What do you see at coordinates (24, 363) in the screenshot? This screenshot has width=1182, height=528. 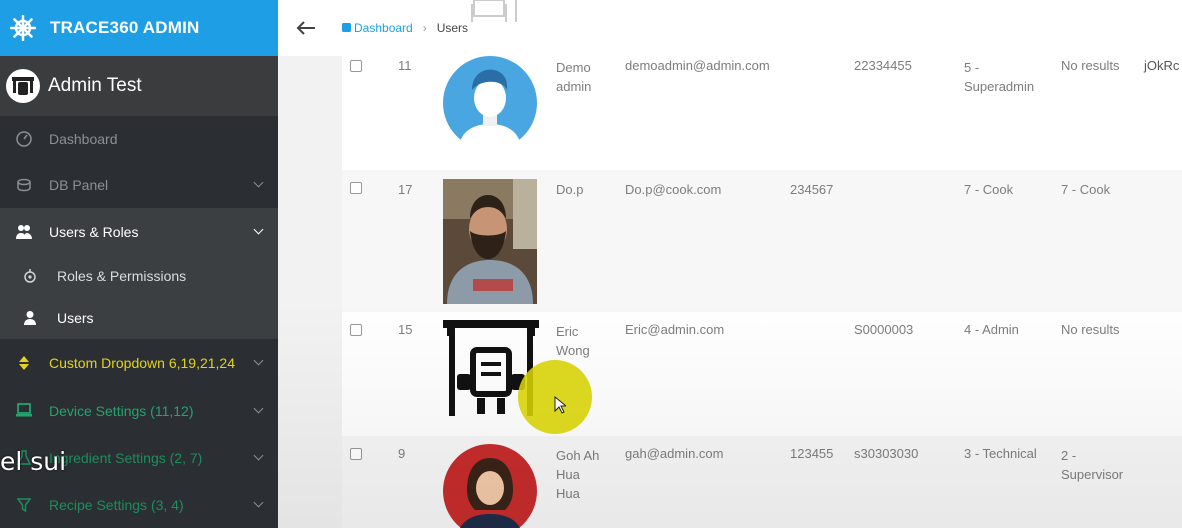 I see `sort-icon` at bounding box center [24, 363].